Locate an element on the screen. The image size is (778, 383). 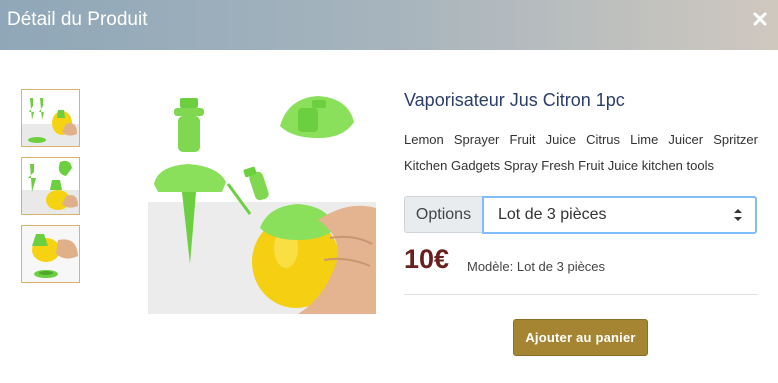
modal-header: Détail du Produit is located at coordinates (389, 25).